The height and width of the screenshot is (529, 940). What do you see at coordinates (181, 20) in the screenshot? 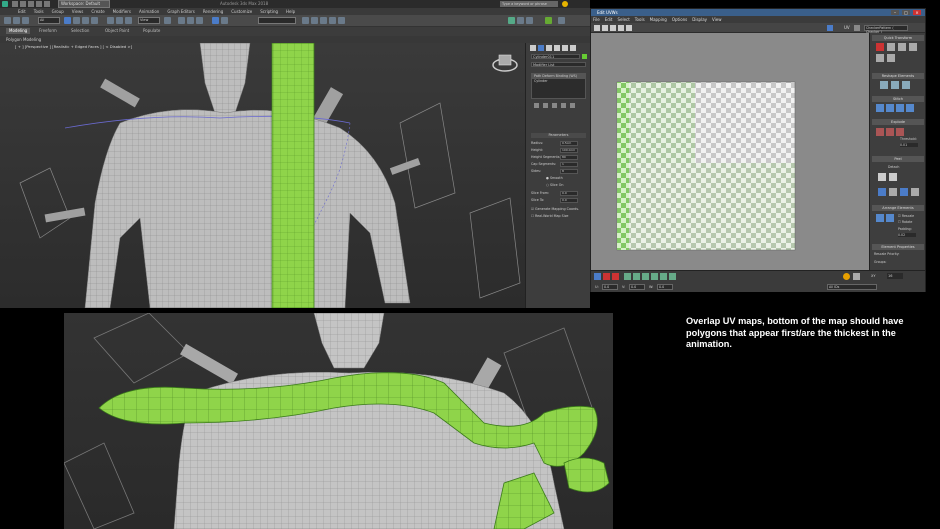
I see `snap-icon` at bounding box center [181, 20].